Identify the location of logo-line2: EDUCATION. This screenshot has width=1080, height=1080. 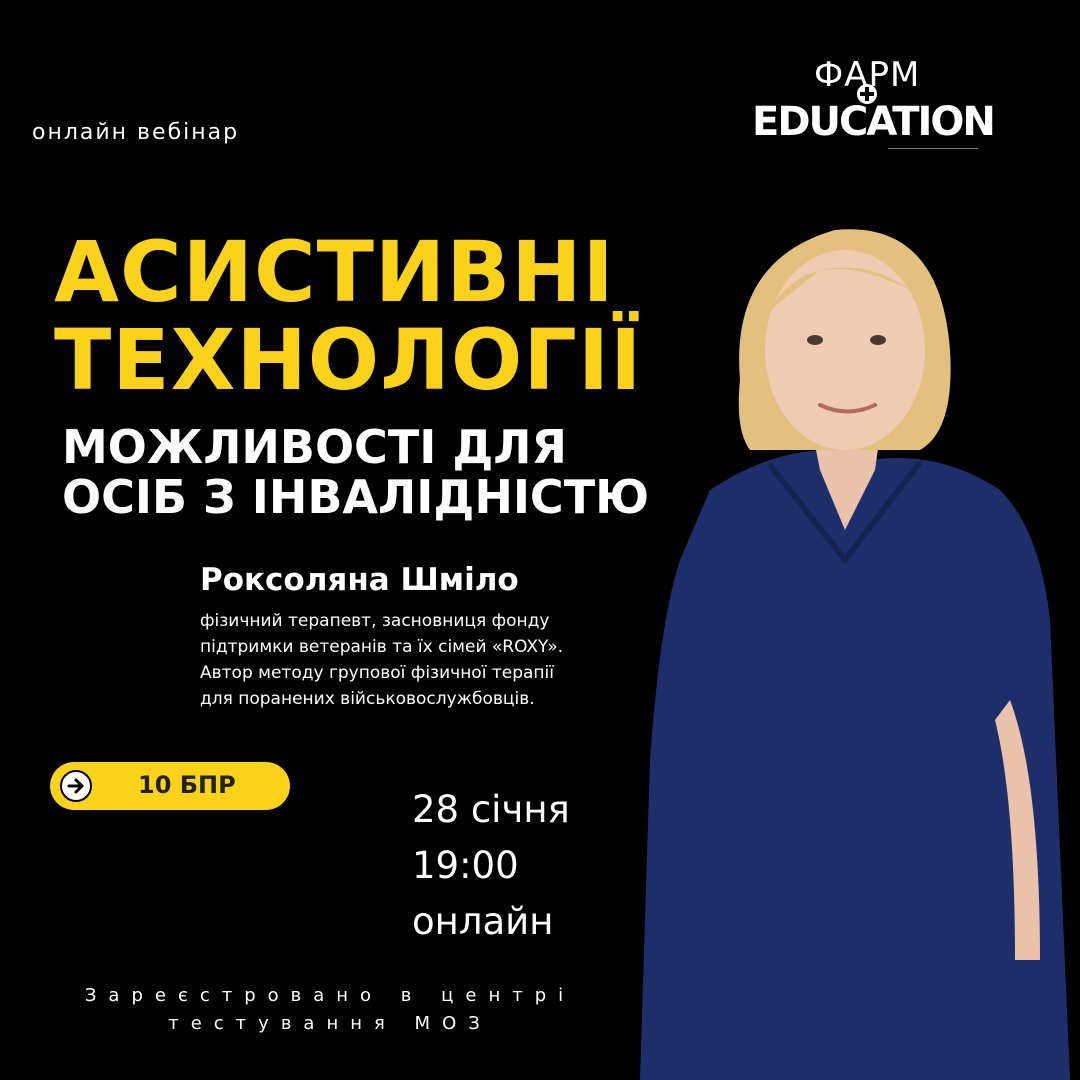
(874, 122).